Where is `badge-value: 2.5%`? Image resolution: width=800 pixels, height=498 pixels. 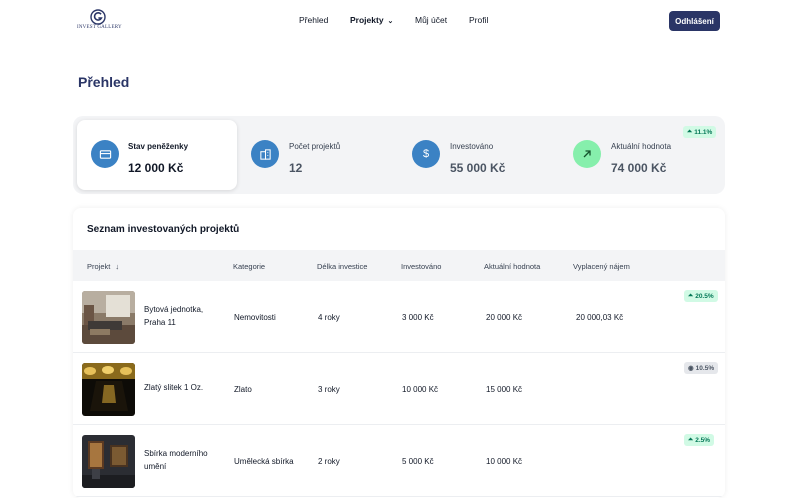
badge-value: 2.5% is located at coordinates (703, 440).